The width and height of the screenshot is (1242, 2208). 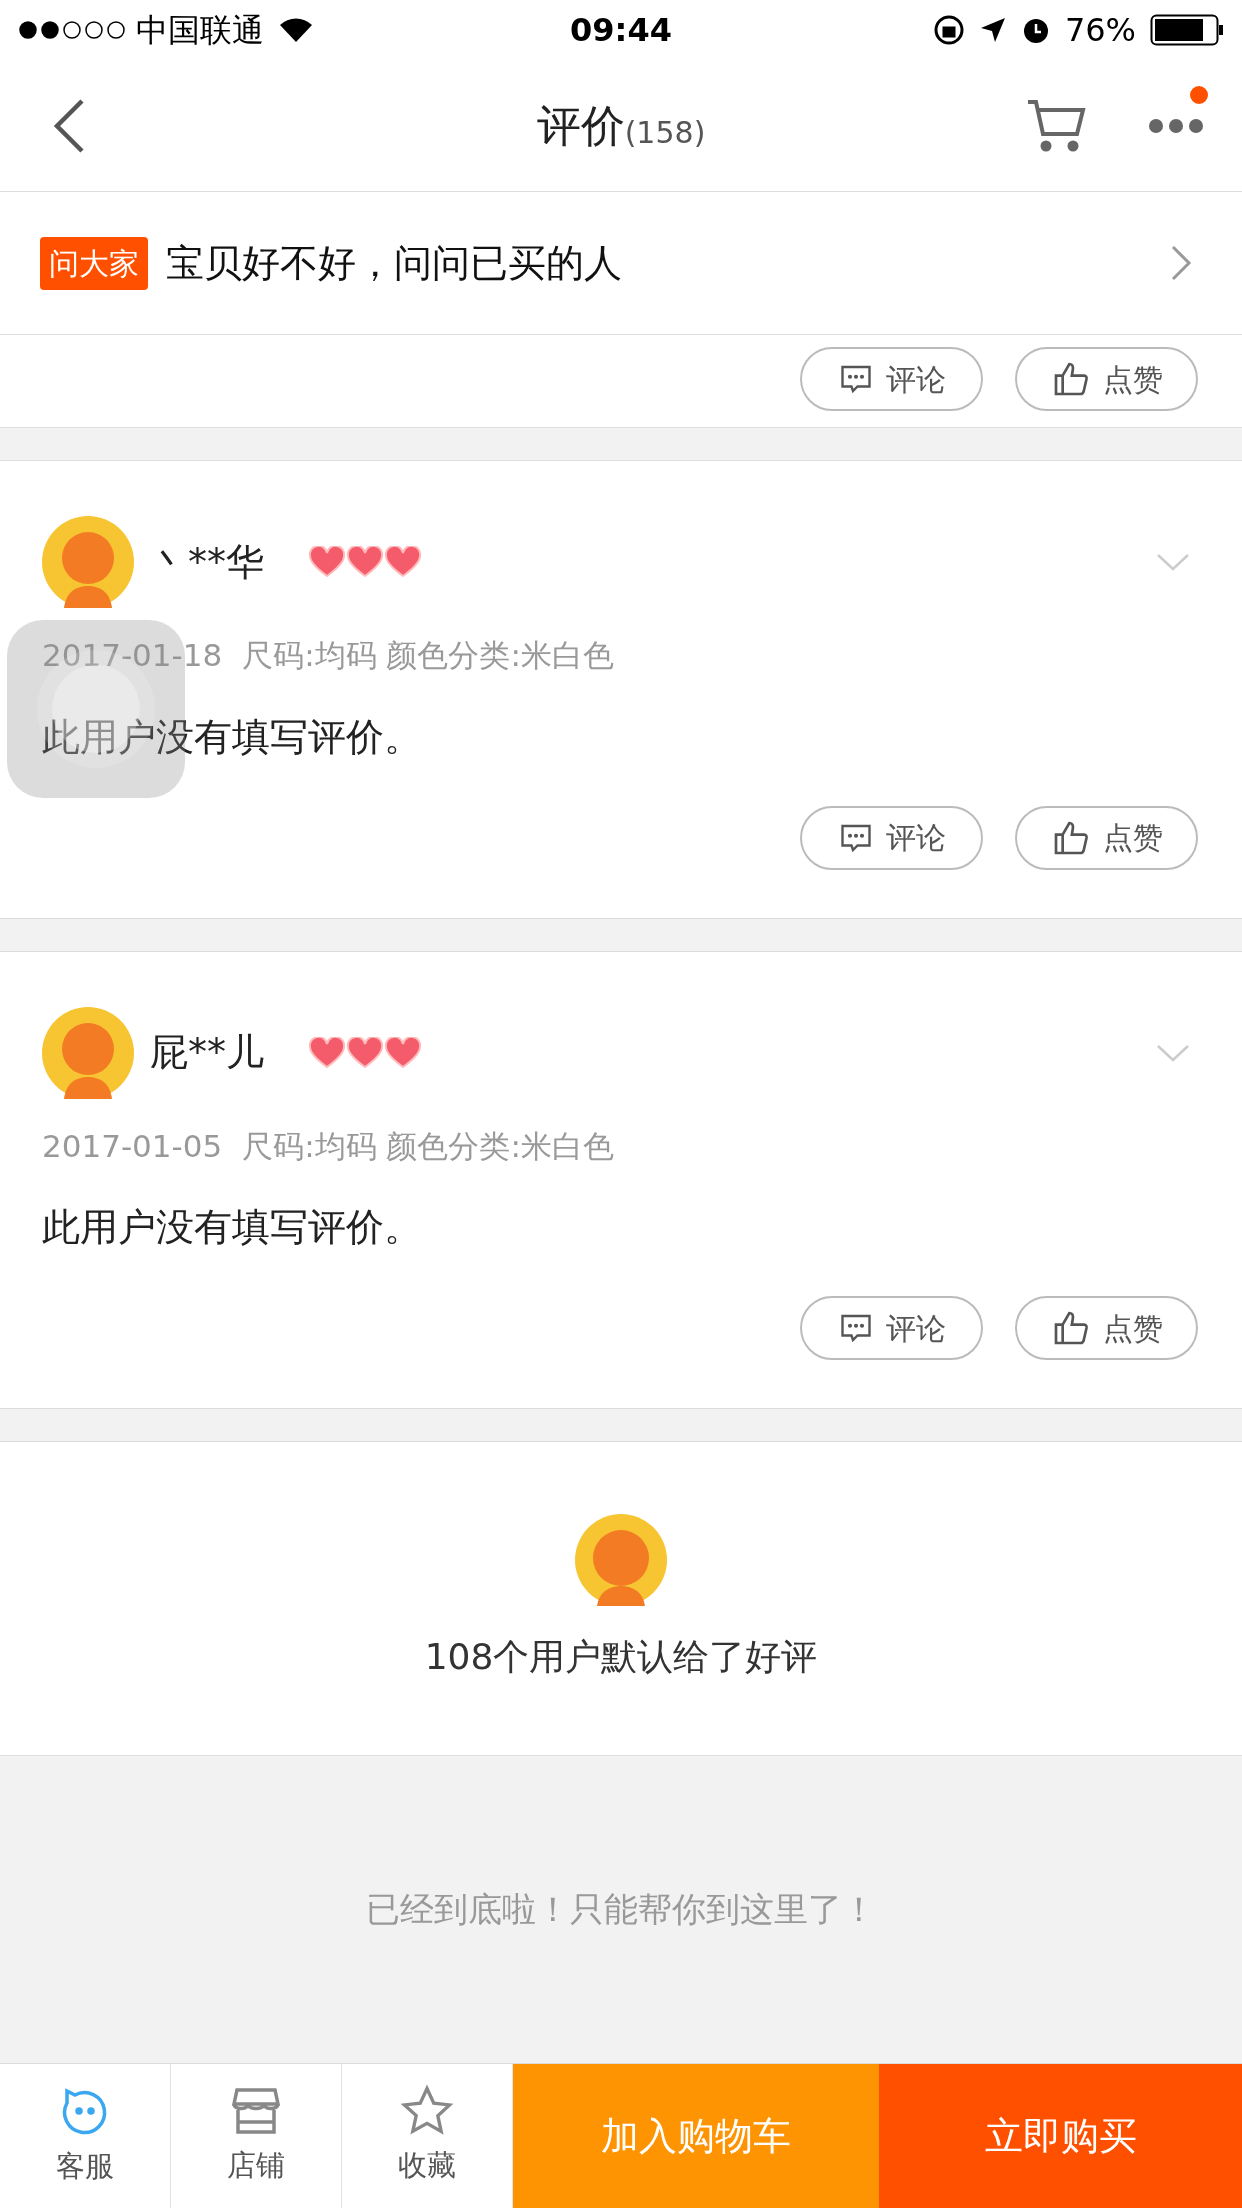 I want to click on review-count: (158), so click(x=665, y=133).